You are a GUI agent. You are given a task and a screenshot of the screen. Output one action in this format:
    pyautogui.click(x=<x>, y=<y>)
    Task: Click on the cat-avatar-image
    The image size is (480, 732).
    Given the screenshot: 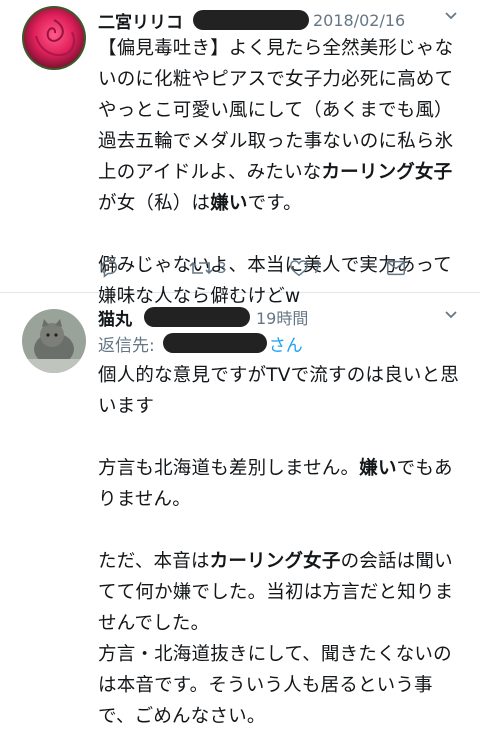 What is the action you would take?
    pyautogui.click(x=54, y=341)
    